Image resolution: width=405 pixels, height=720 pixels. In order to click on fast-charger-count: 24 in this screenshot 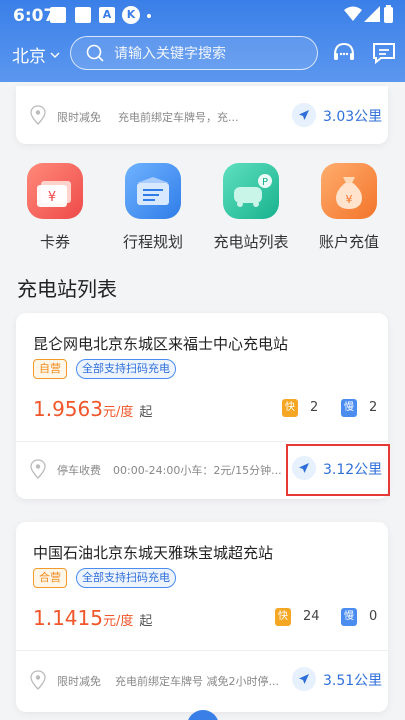, I will do `click(311, 616)`.